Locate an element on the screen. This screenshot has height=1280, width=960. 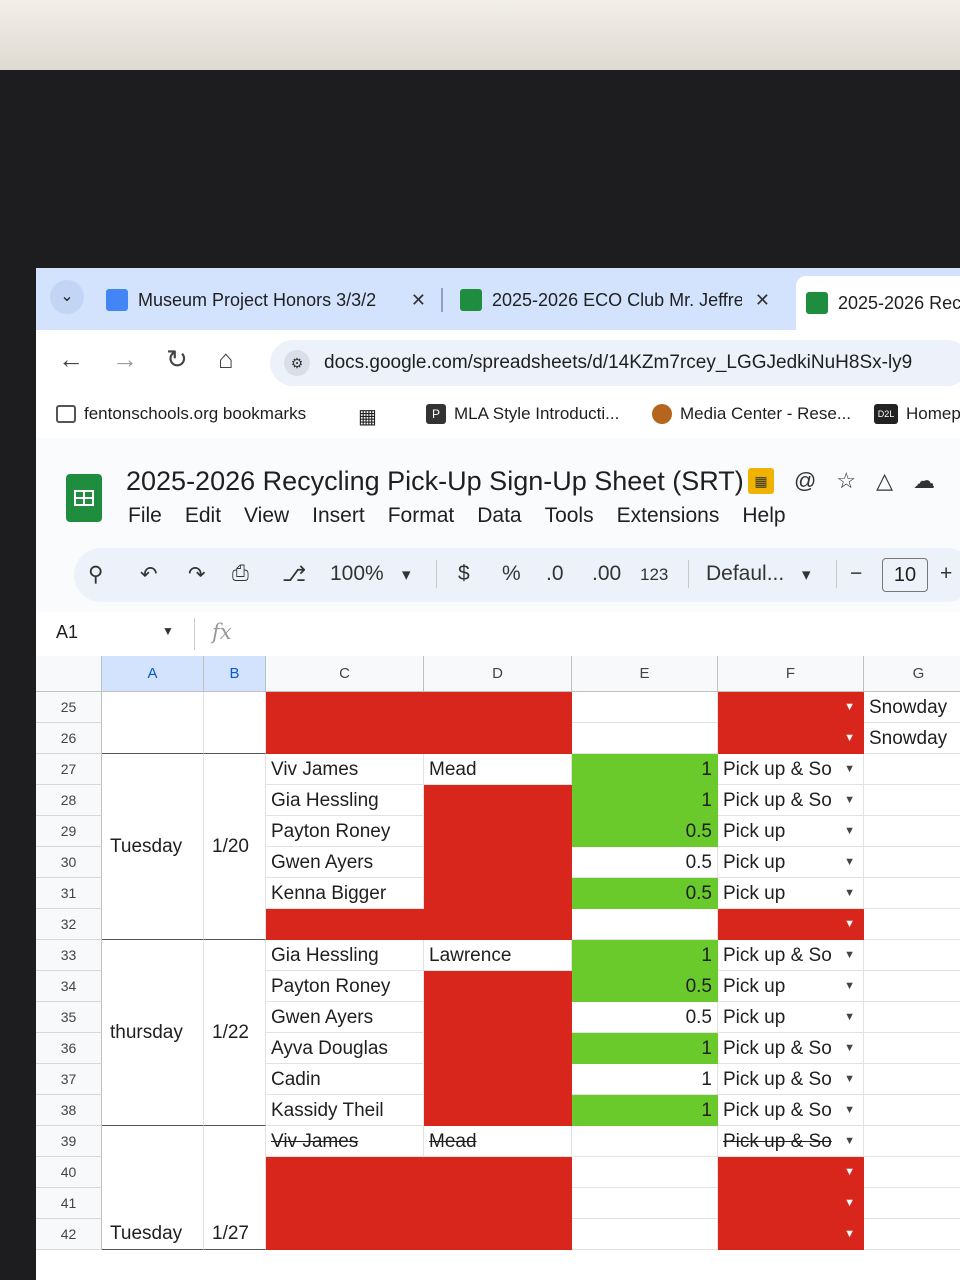
name-box: A1 is located at coordinates (67, 632).